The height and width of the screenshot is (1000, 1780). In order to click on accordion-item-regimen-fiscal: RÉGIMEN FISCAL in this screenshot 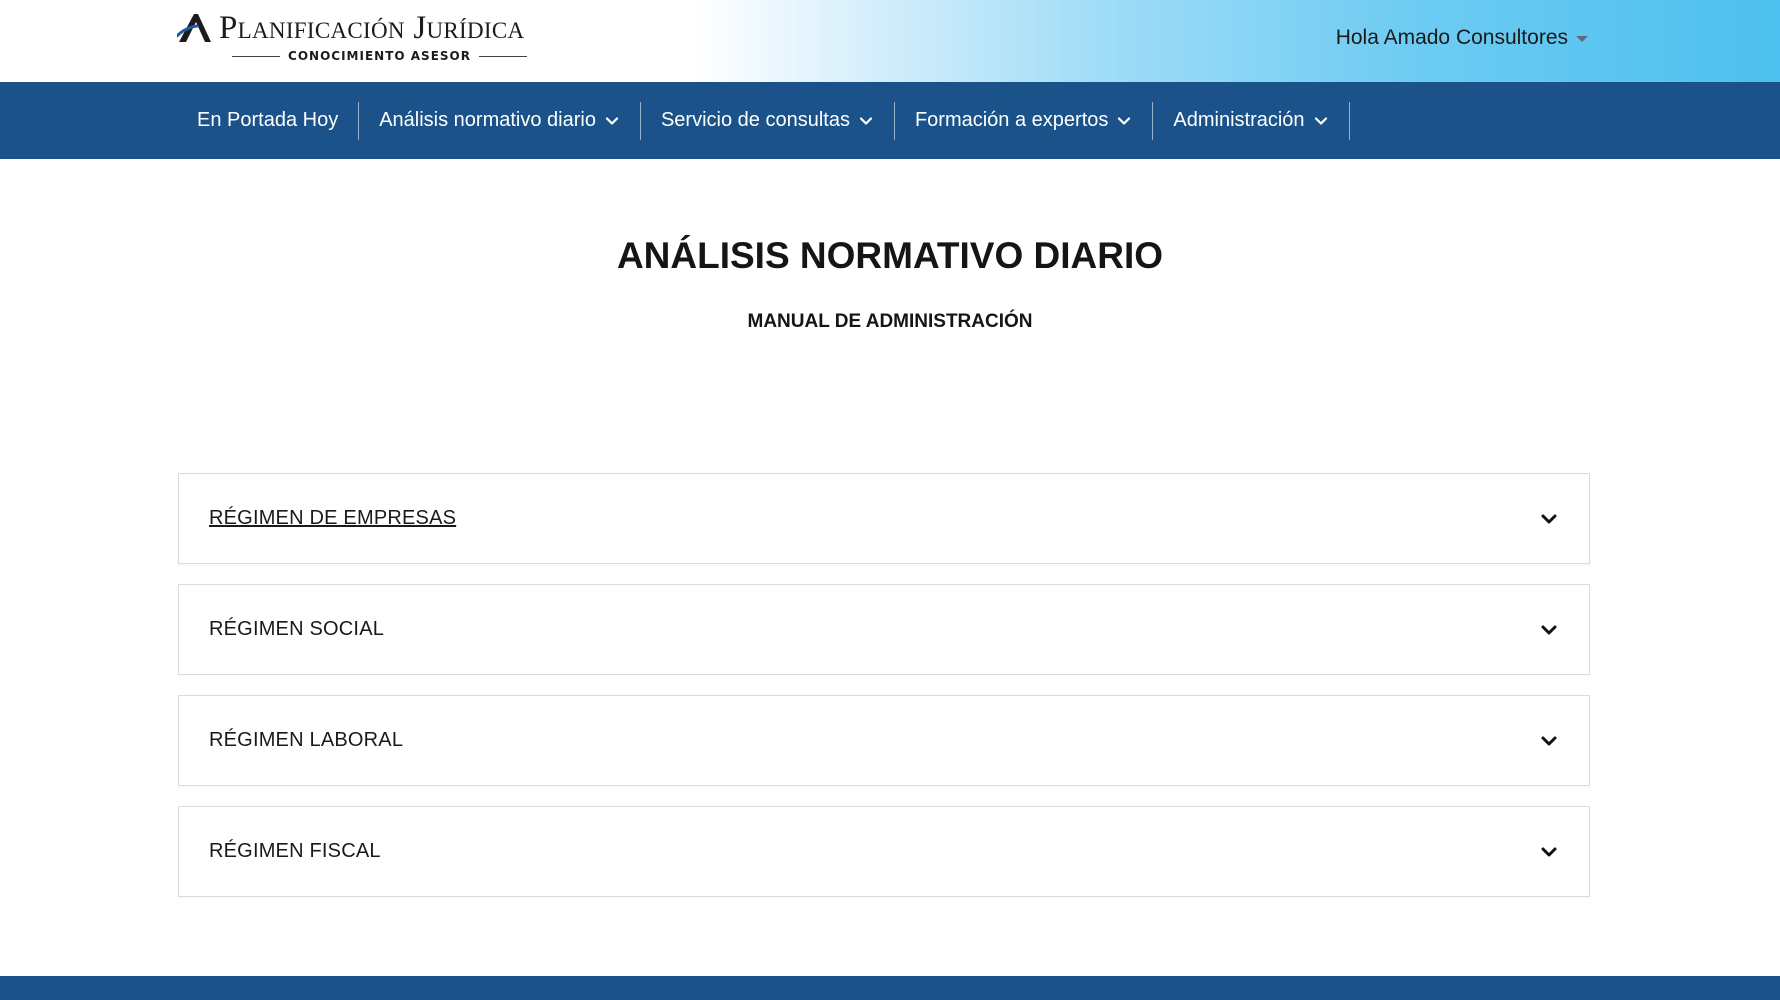, I will do `click(884, 851)`.